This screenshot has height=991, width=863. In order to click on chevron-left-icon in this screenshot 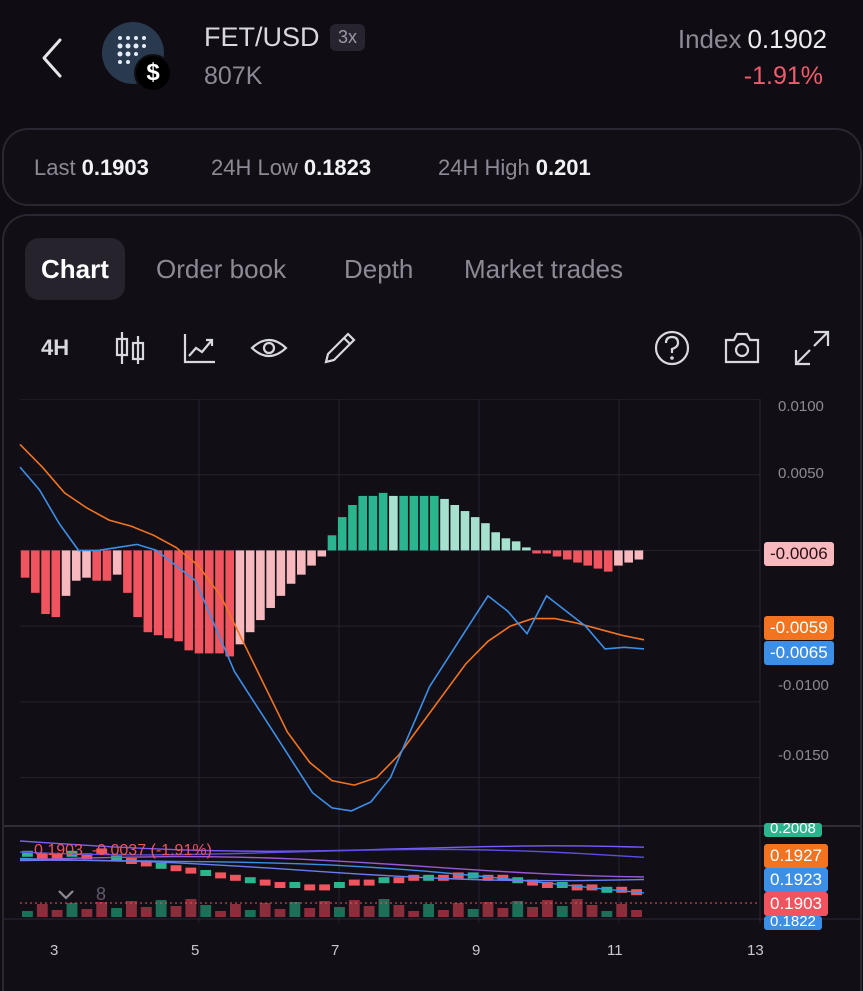, I will do `click(52, 58)`.